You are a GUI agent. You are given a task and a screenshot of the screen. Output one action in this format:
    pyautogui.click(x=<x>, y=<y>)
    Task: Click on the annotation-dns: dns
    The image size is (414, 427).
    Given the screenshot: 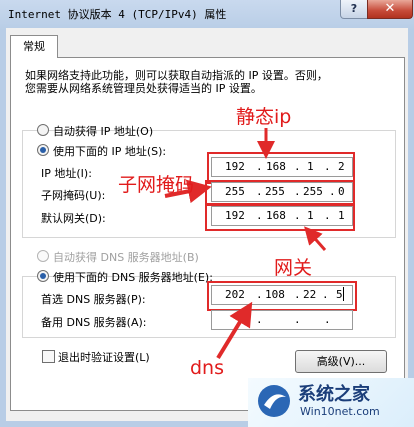 What is the action you would take?
    pyautogui.click(x=207, y=368)
    